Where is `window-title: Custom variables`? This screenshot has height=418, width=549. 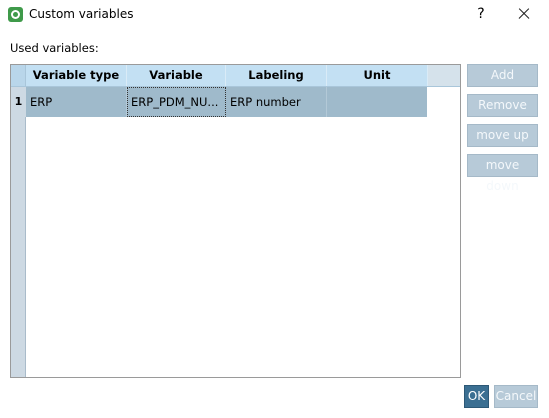 window-title: Custom variables is located at coordinates (81, 14).